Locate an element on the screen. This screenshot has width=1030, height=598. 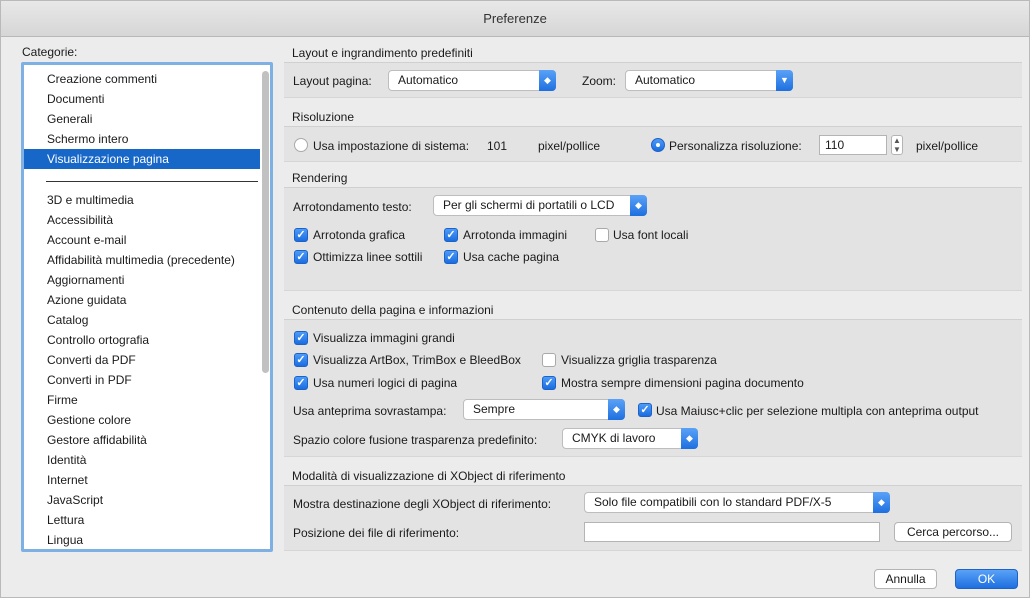
text-smoothing-label: Arrotondamento testo: is located at coordinates (352, 207).